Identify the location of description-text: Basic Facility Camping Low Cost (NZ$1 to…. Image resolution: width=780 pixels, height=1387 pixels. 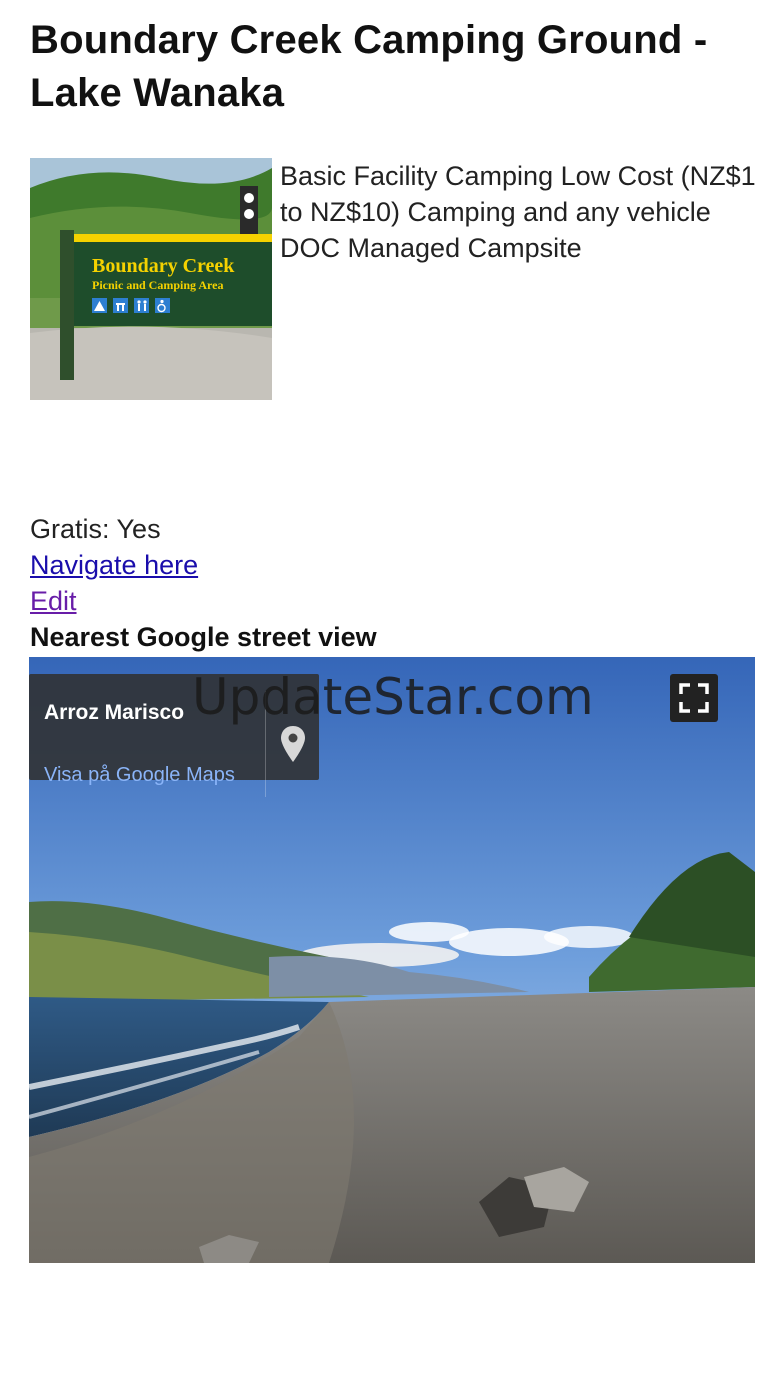
(518, 212).